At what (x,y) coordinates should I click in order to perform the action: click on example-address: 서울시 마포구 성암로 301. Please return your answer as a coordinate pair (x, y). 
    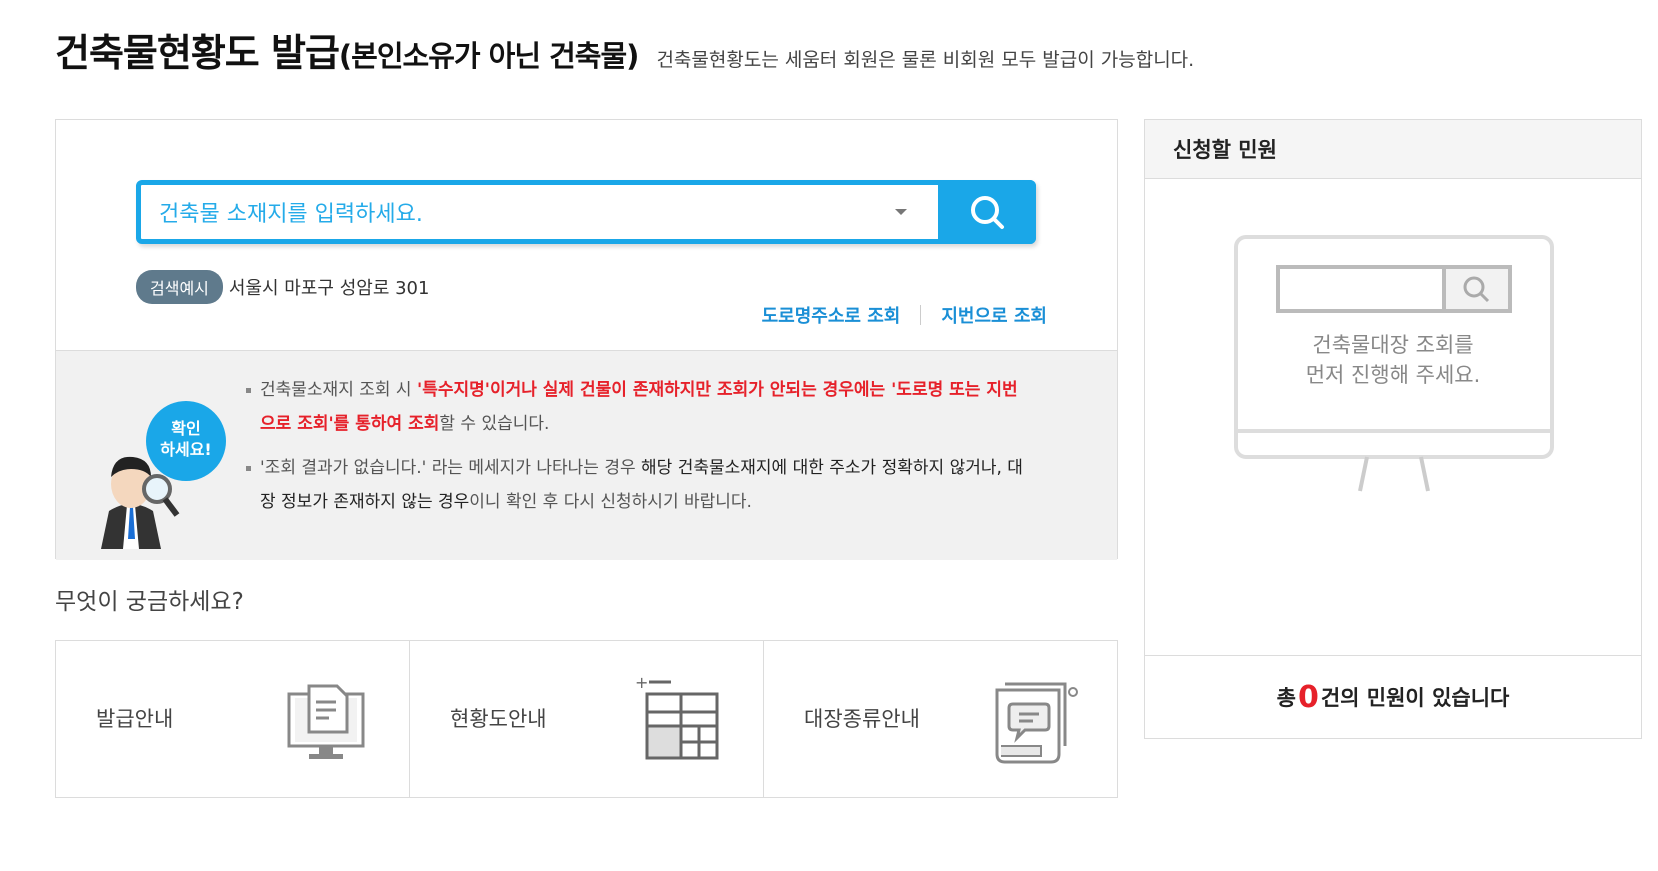
    Looking at the image, I should click on (329, 288).